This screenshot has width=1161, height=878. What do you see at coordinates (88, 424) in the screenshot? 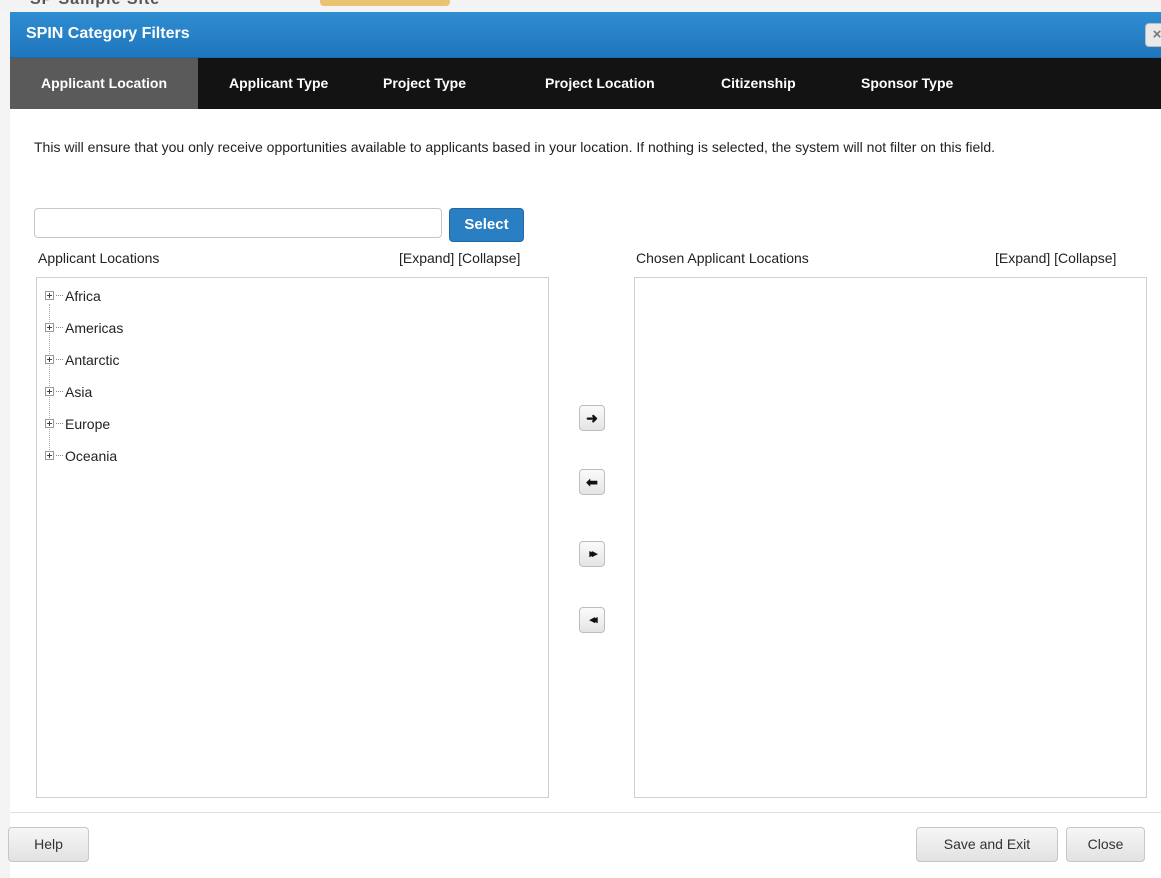
I see `tree-item-label: Europe` at bounding box center [88, 424].